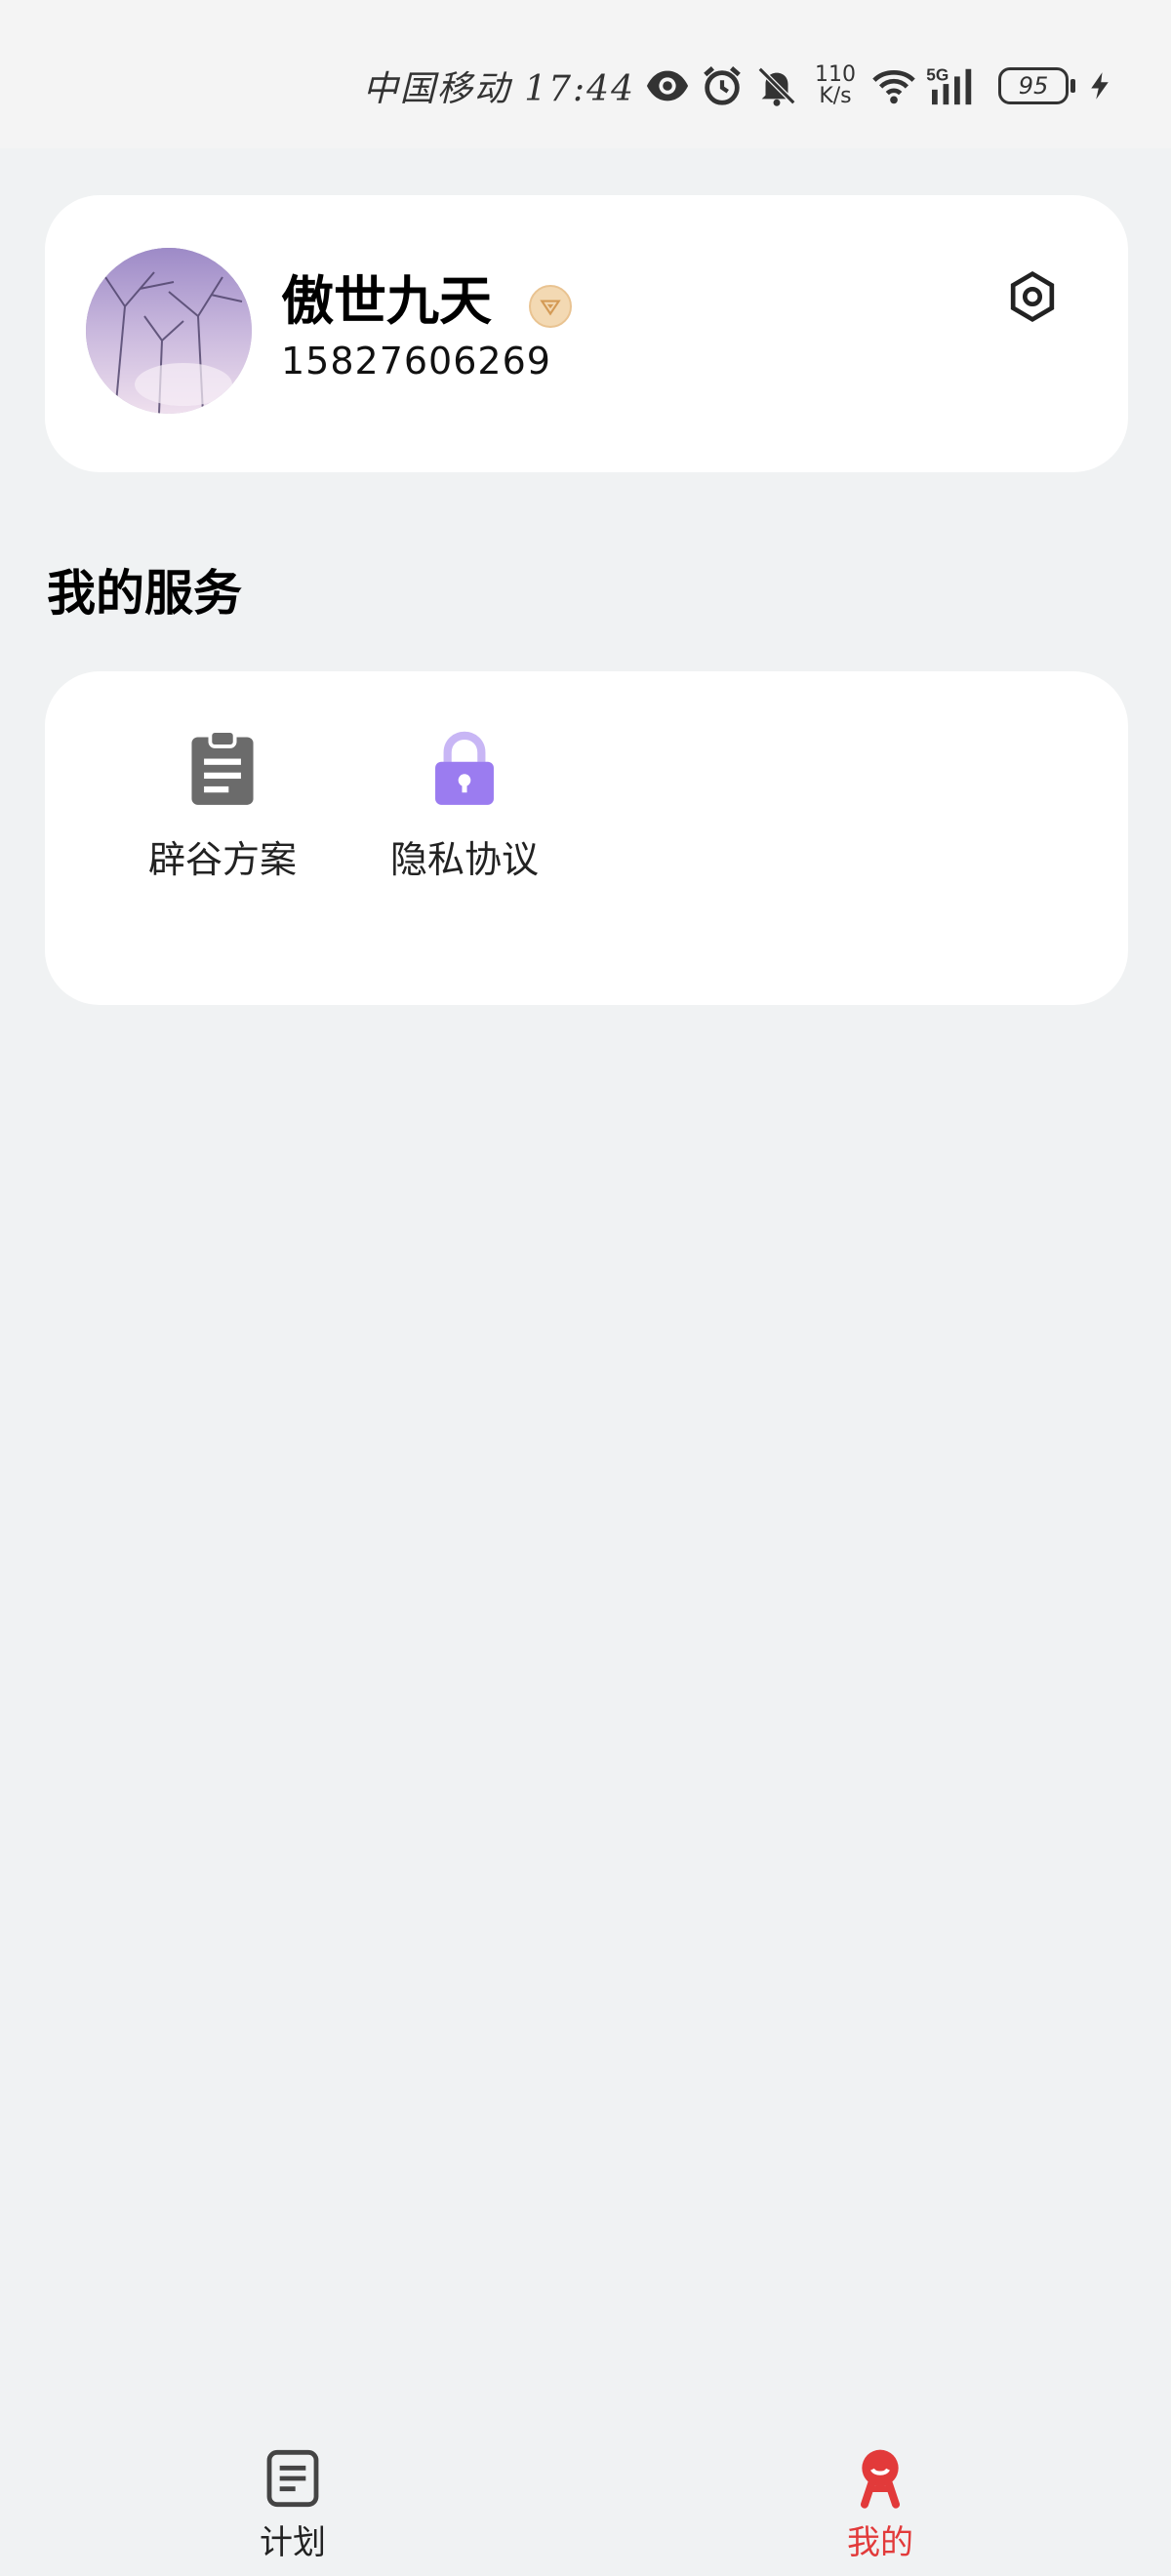 This screenshot has height=2576, width=1171. I want to click on avatar, so click(169, 331).